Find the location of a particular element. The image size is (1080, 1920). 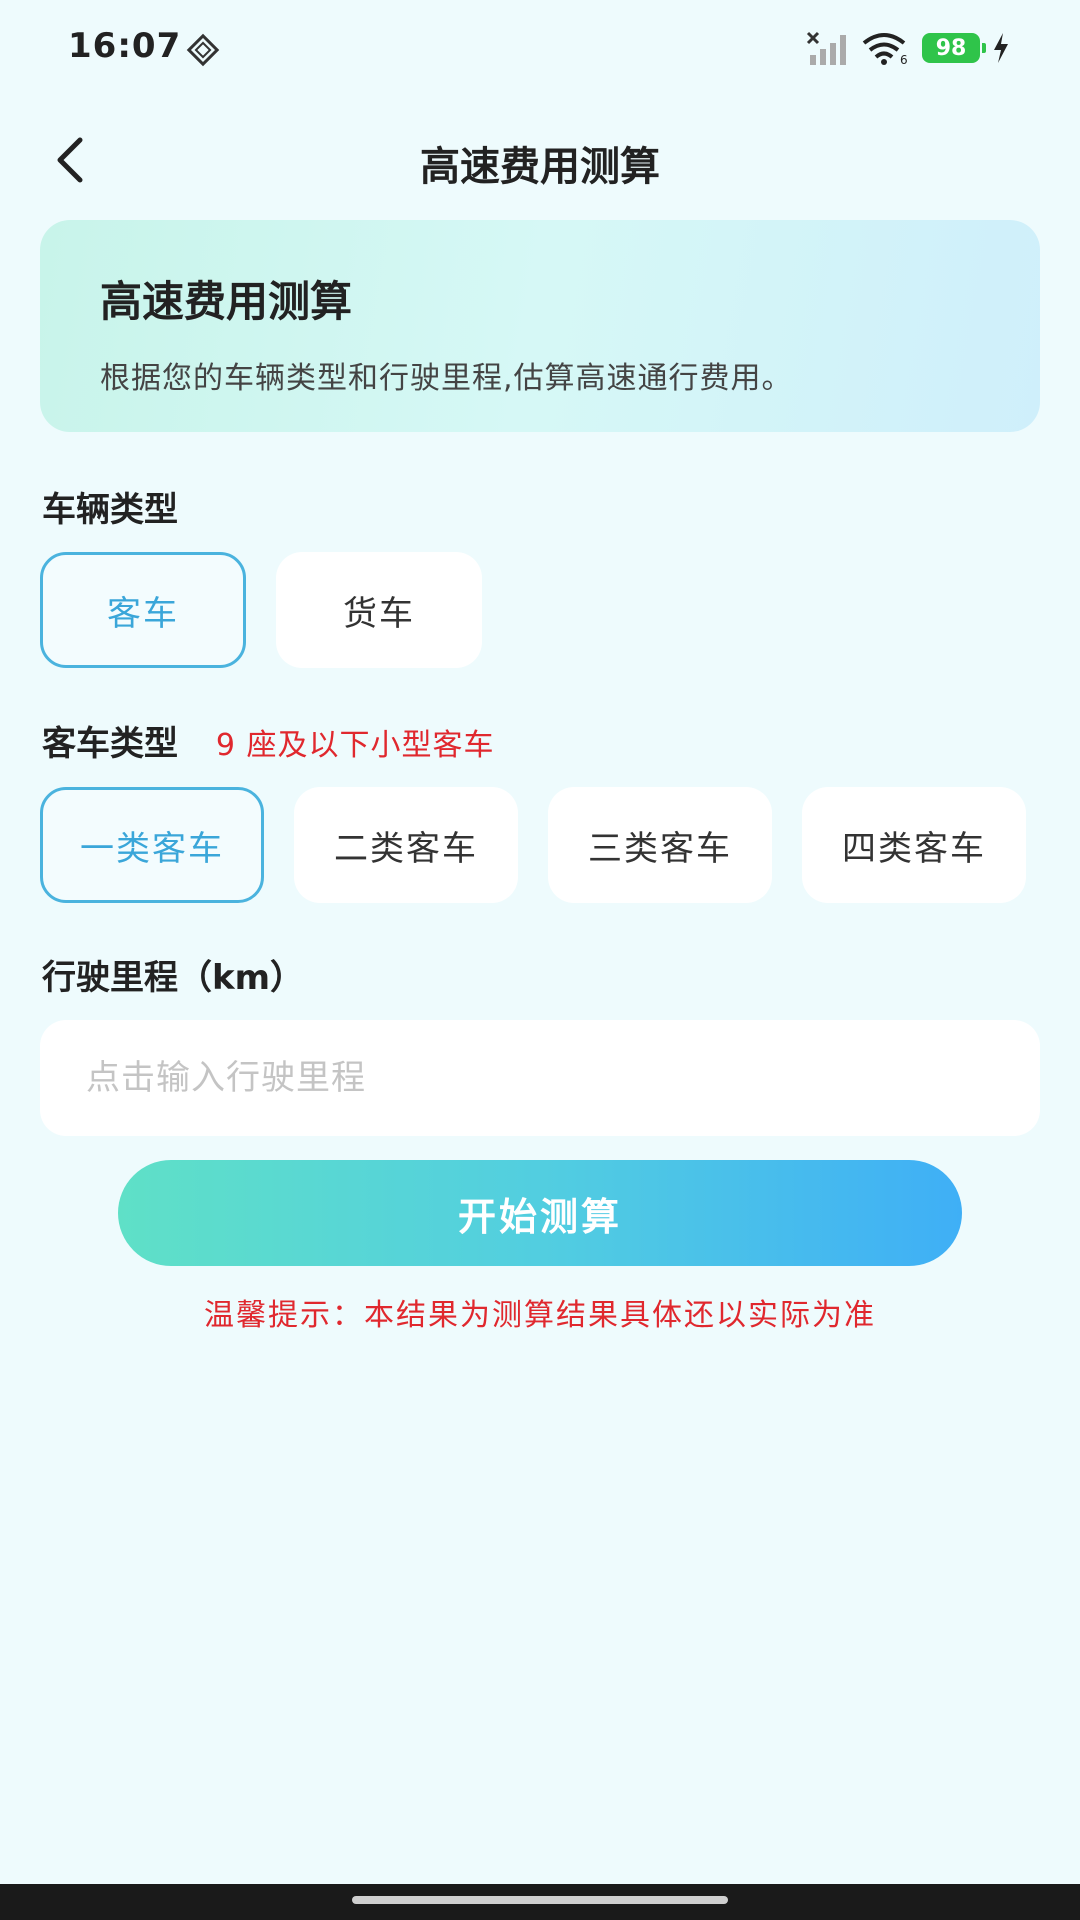

bus-option-class-4: 四类客车 is located at coordinates (914, 845).